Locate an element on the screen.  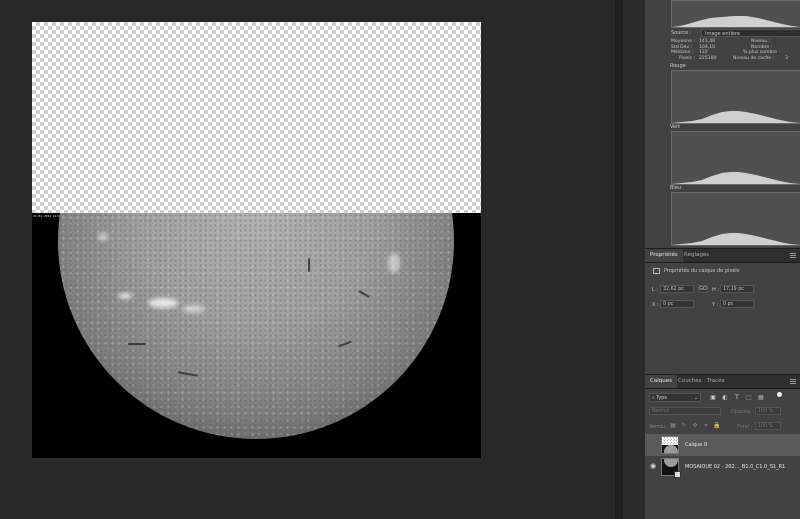
eye-icon: ◉ is located at coordinates (653, 466).